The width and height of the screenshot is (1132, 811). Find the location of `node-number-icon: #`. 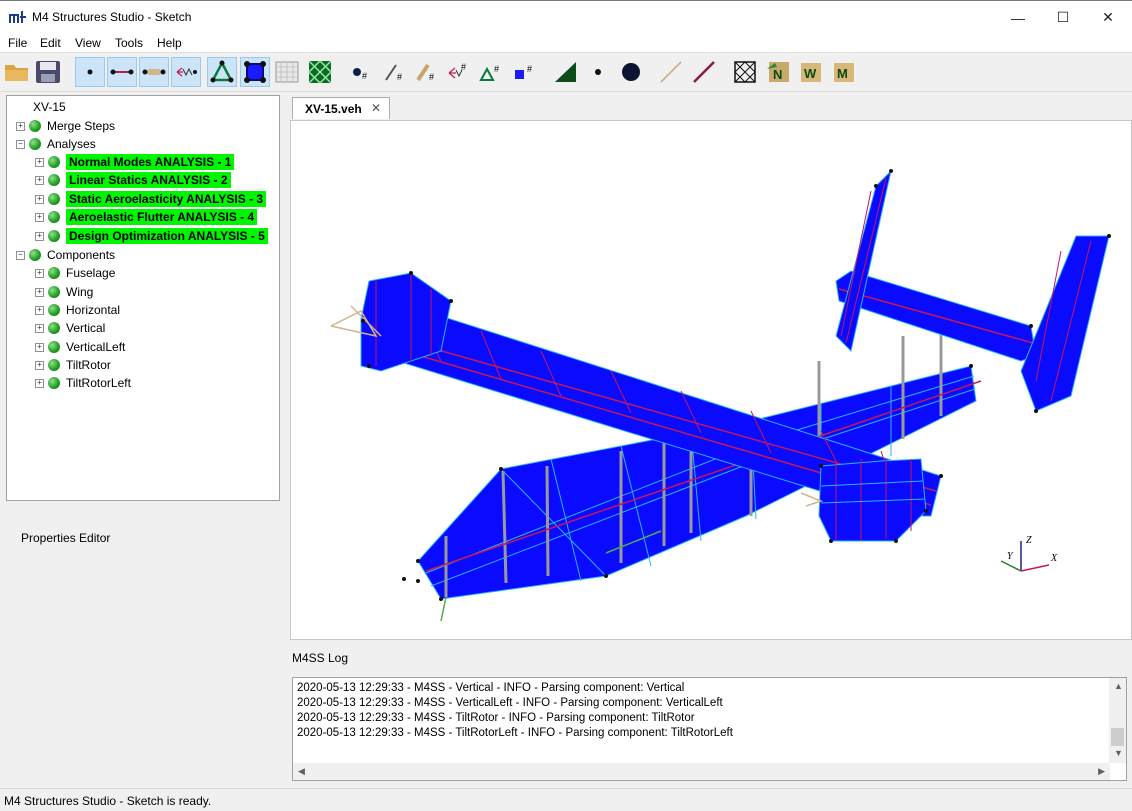

node-number-icon: # is located at coordinates (361, 72).